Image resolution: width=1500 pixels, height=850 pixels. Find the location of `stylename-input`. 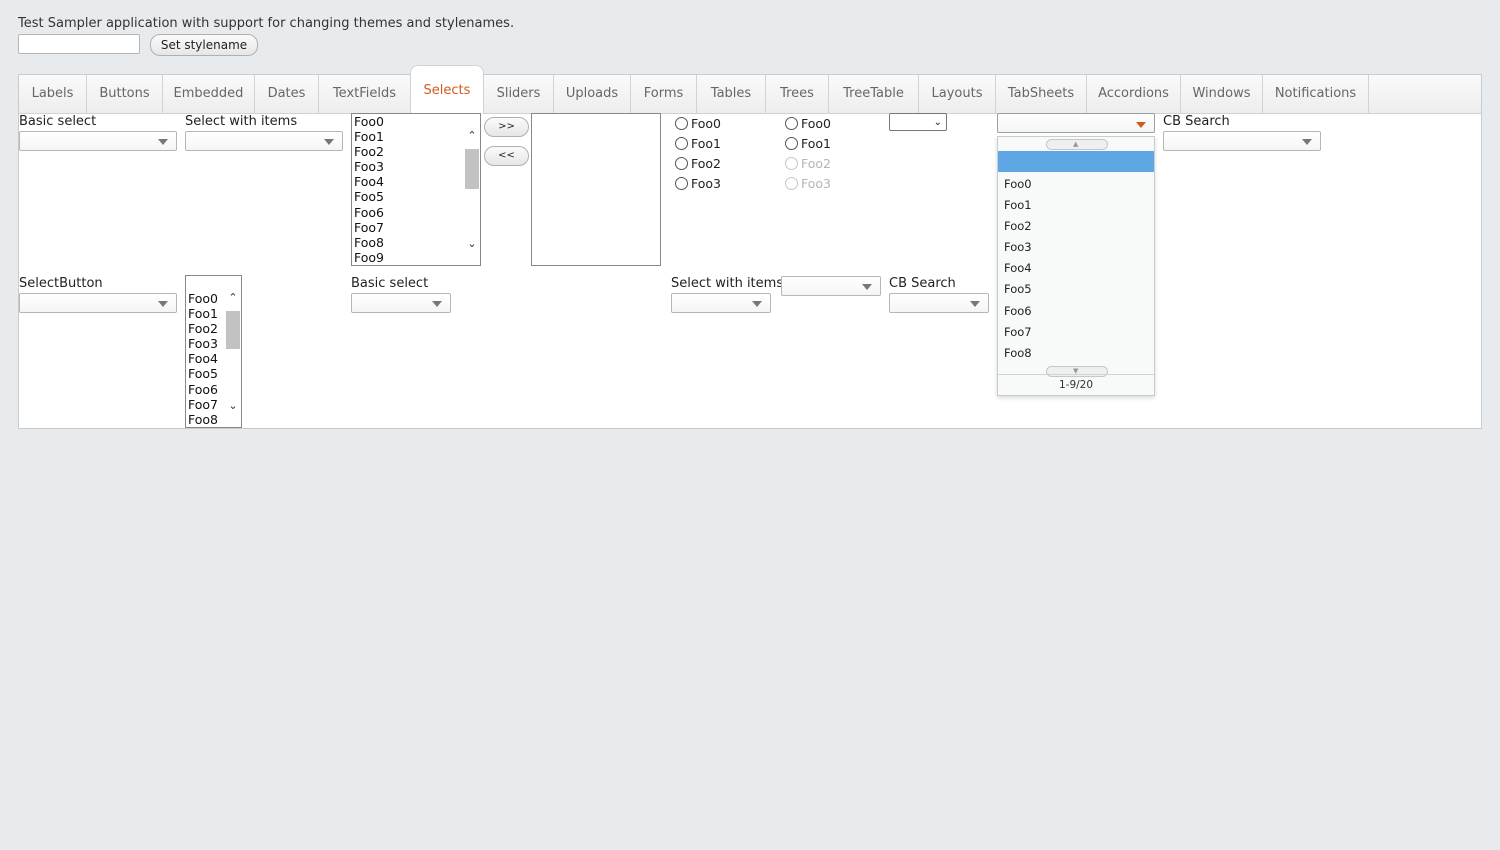

stylename-input is located at coordinates (79, 44).